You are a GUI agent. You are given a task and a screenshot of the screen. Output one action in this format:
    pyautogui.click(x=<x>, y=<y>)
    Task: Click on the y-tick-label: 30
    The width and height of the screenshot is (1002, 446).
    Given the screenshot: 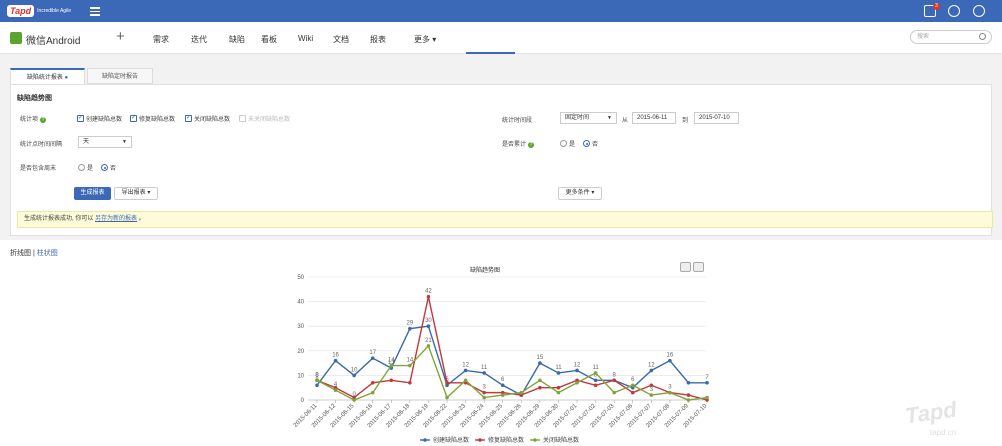 What is the action you would take?
    pyautogui.click(x=300, y=327)
    